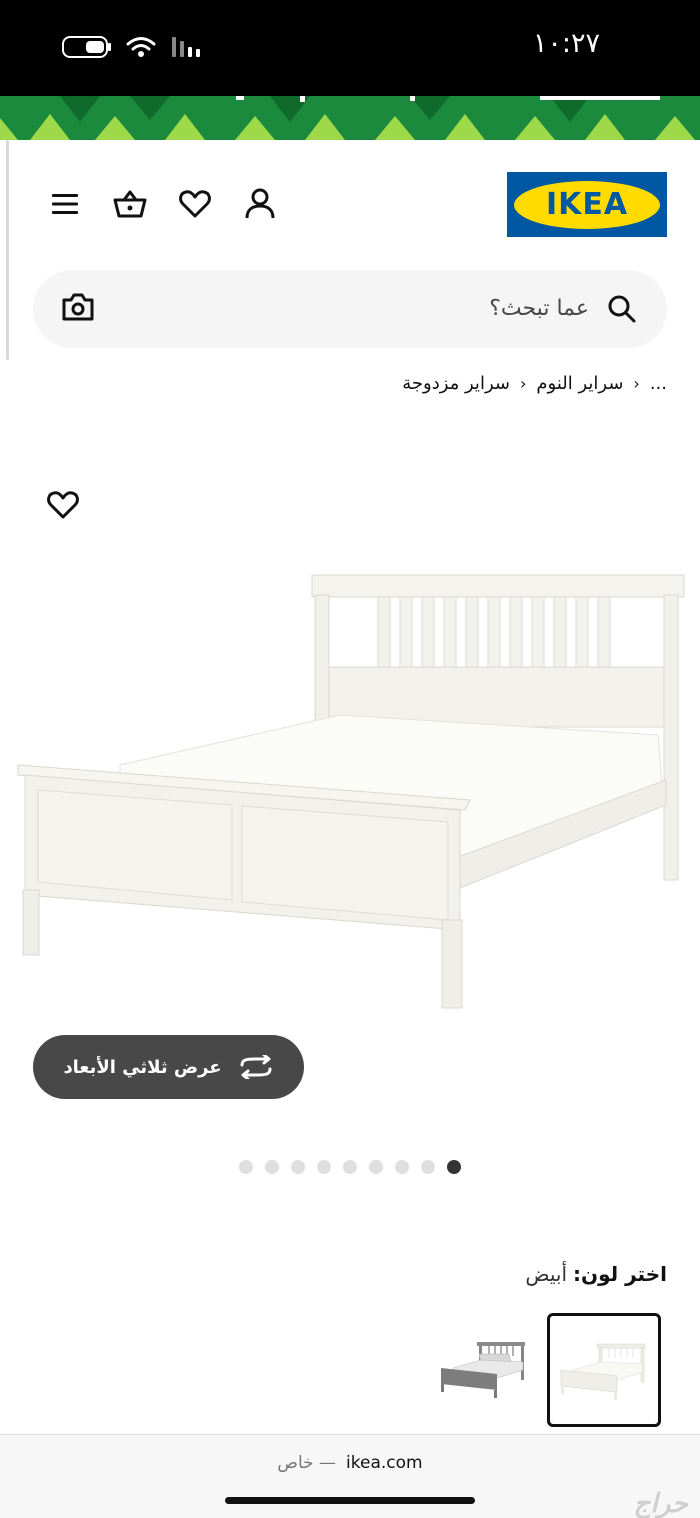 The height and width of the screenshot is (1518, 700). What do you see at coordinates (78, 307) in the screenshot?
I see `camera-icon` at bounding box center [78, 307].